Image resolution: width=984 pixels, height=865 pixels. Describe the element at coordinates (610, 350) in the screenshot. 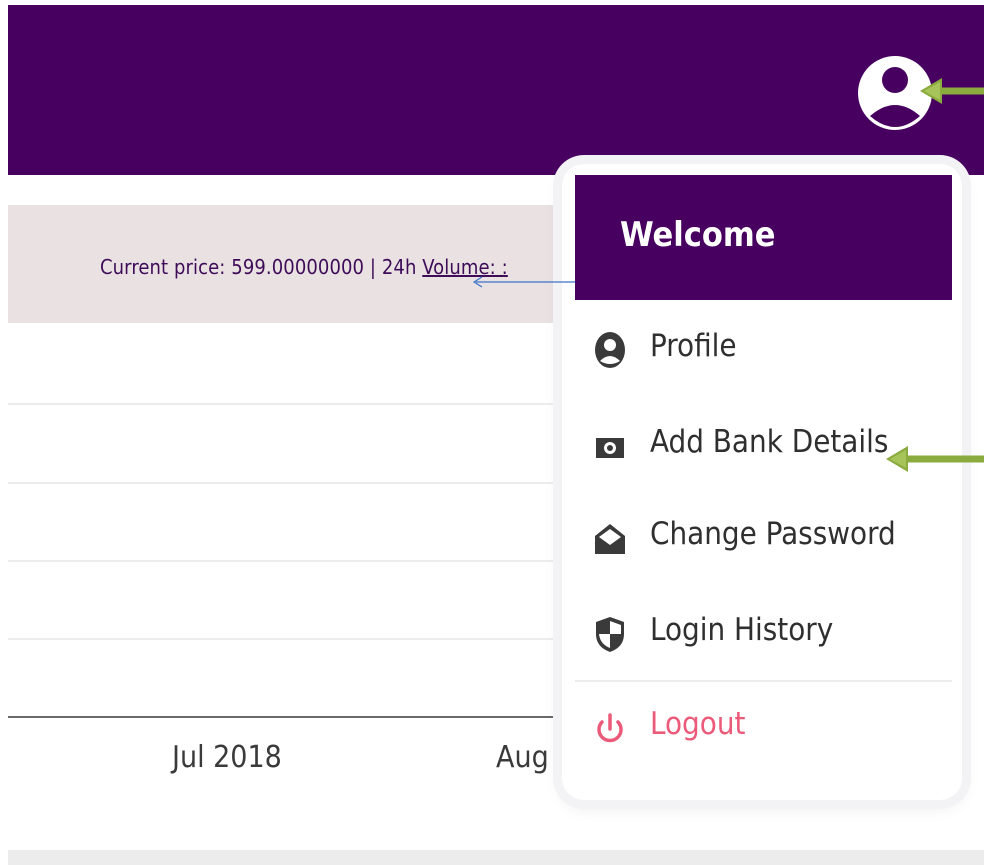

I see `user-icon` at that location.